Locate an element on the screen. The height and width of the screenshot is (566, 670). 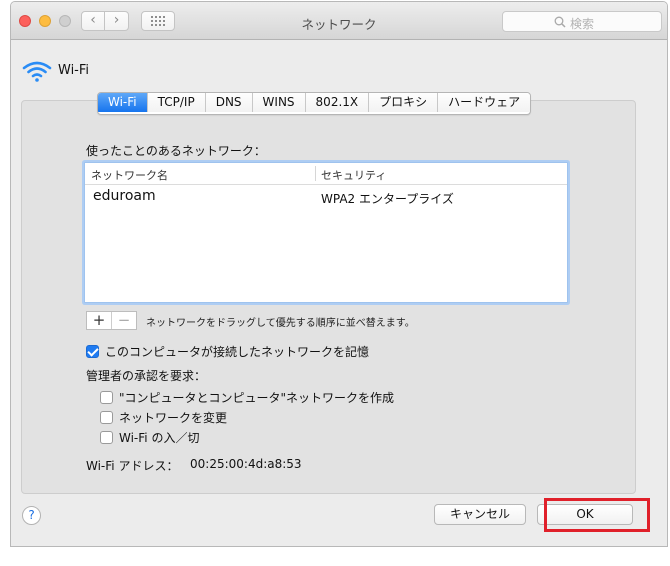
column-header-security: セキュリティ is located at coordinates (353, 175).